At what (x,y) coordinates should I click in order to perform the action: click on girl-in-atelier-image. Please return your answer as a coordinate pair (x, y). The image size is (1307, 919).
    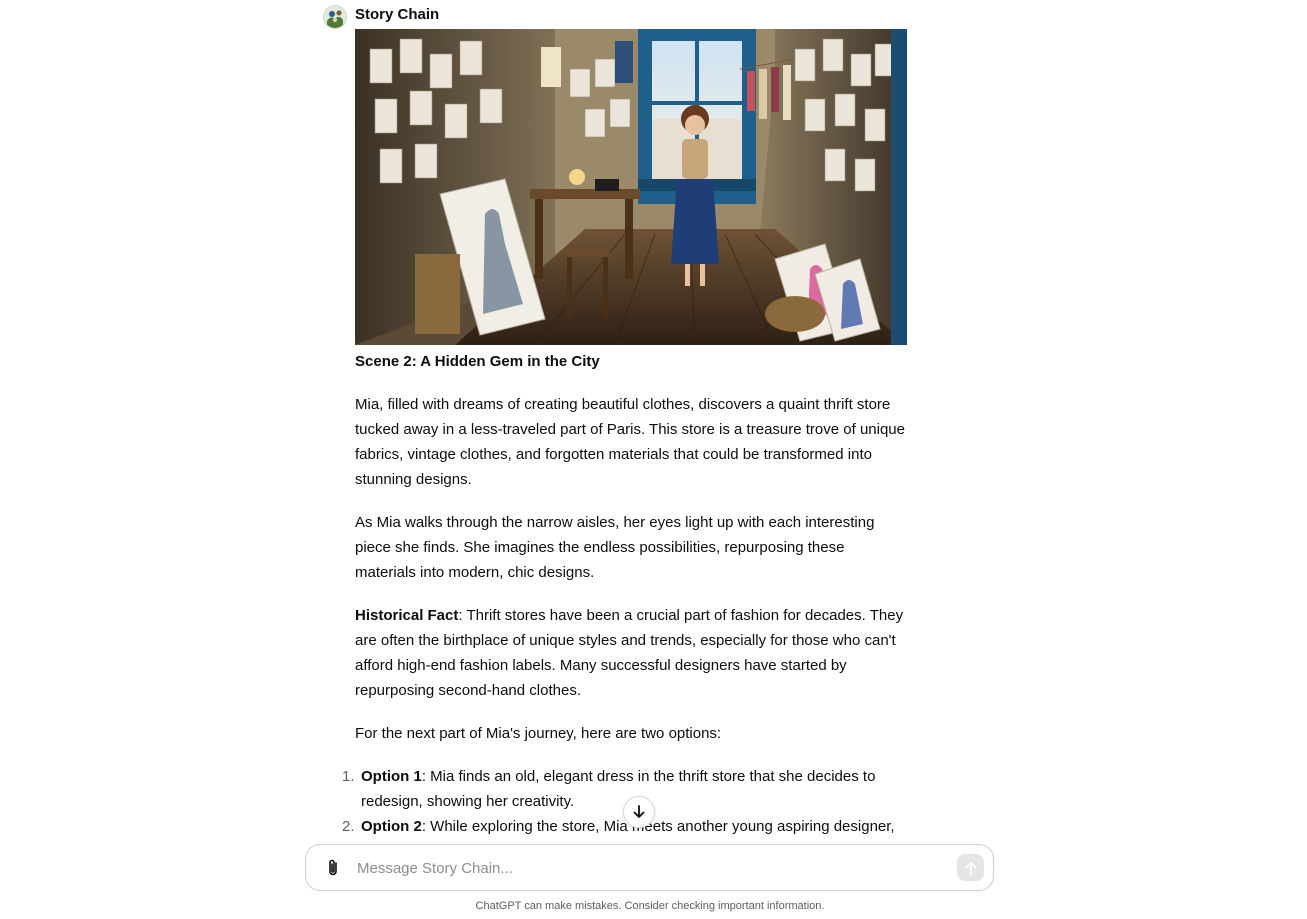
    Looking at the image, I should click on (631, 187).